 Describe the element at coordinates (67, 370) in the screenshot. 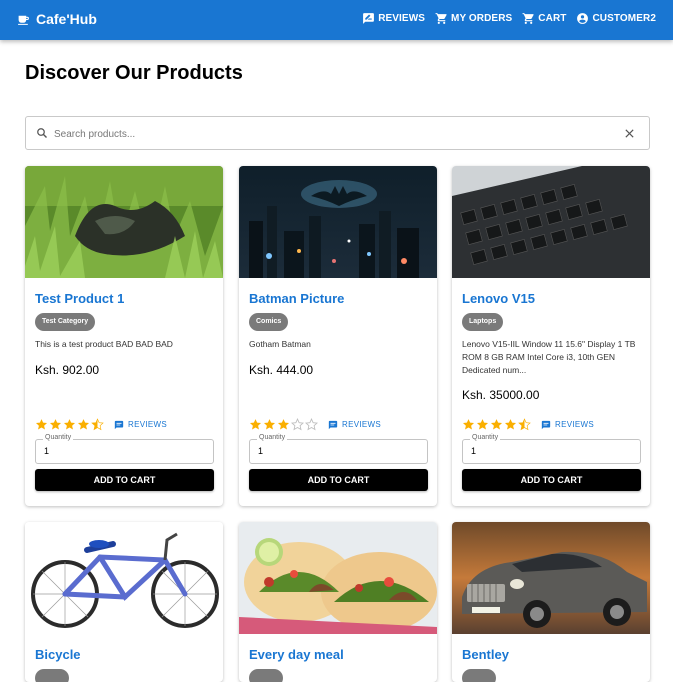

I see `product-price: Ksh. 902.00` at that location.